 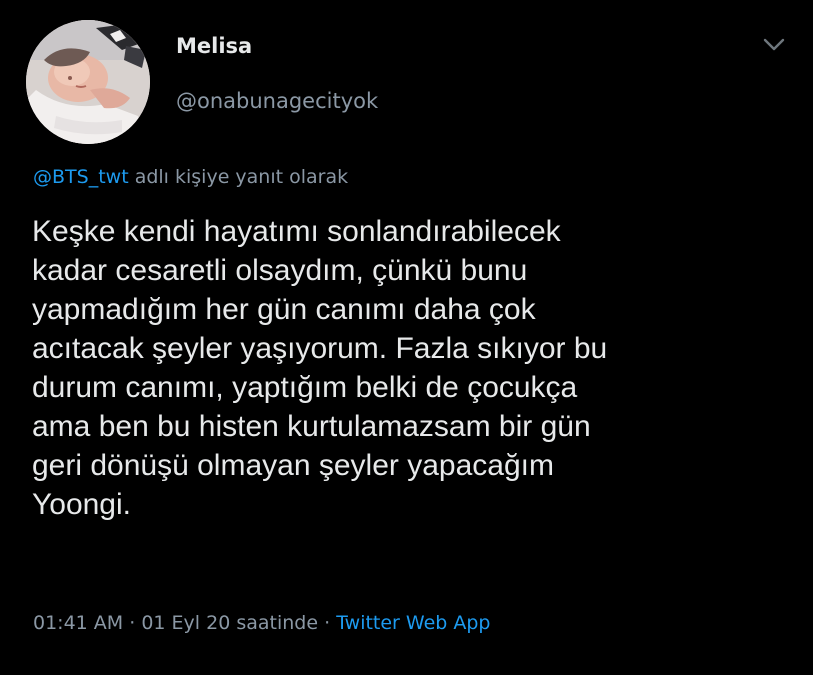 I want to click on tweet-time: 01:41 AM, so click(x=78, y=623).